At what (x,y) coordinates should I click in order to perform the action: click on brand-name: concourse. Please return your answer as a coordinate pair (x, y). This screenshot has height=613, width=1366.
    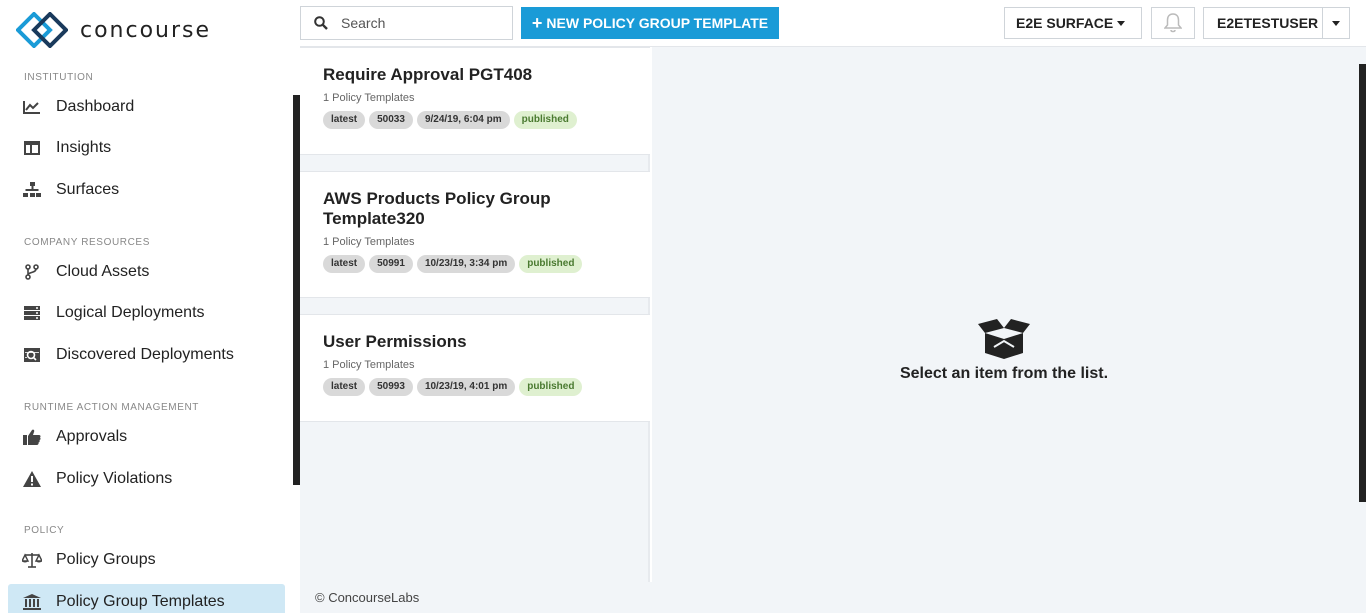
    Looking at the image, I should click on (146, 30).